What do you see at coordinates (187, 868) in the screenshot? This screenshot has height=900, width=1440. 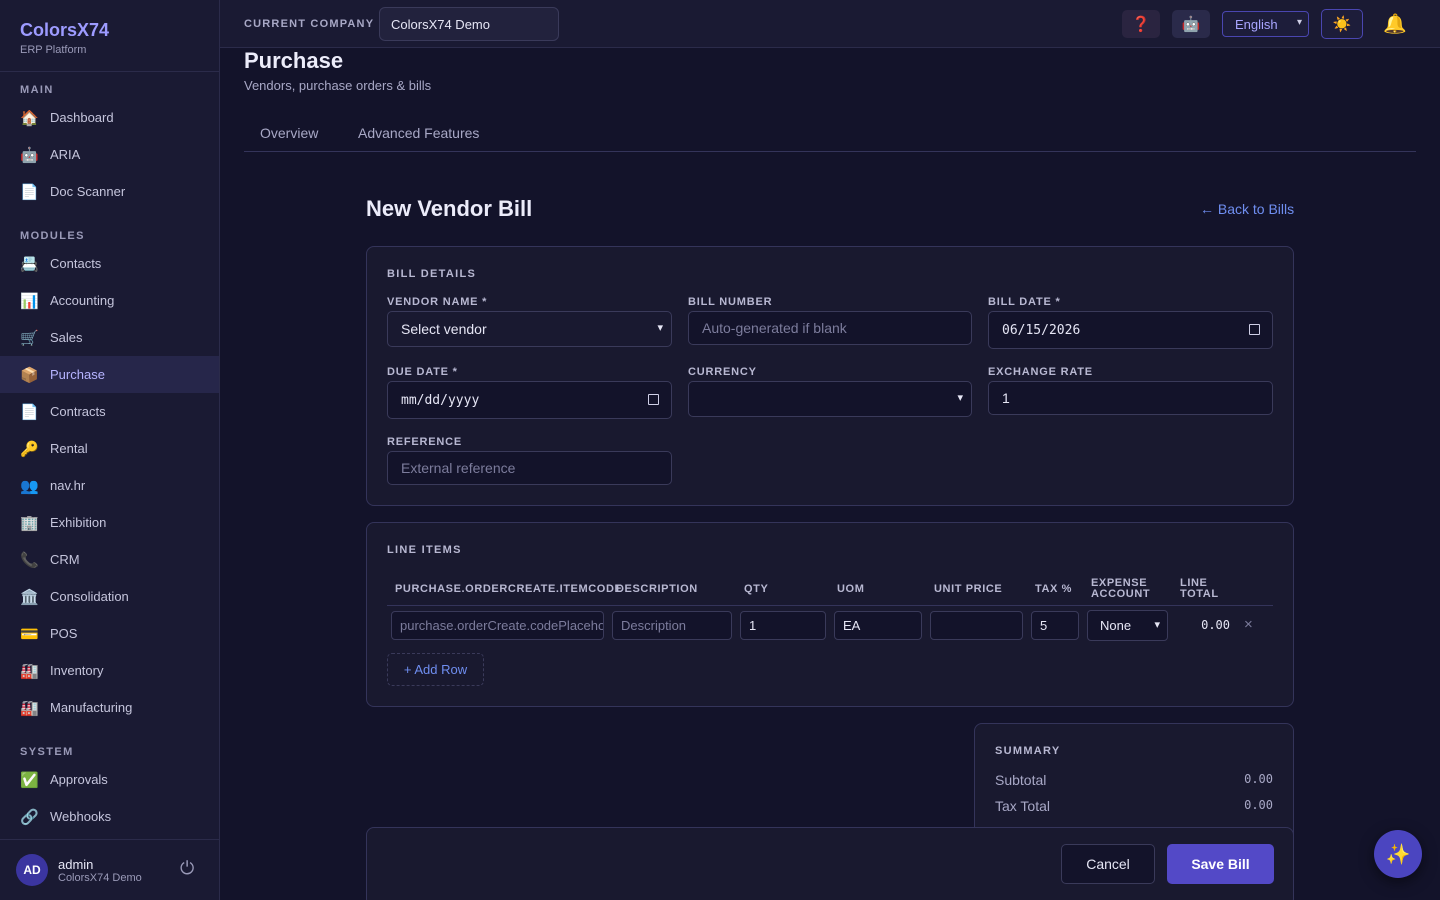 I see `power-icon: ⏻` at bounding box center [187, 868].